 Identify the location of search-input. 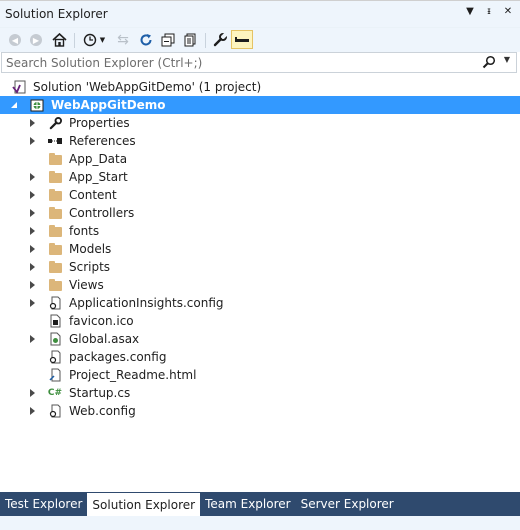
(241, 62).